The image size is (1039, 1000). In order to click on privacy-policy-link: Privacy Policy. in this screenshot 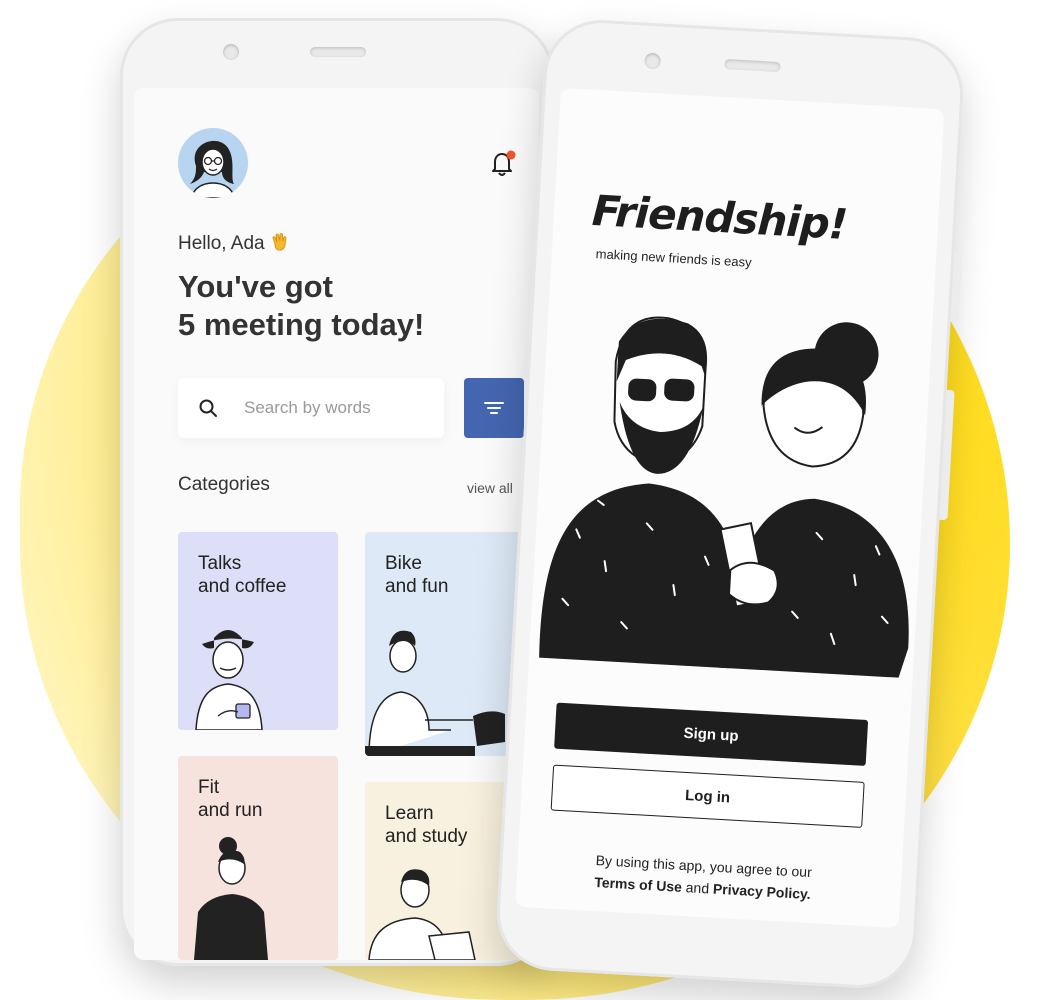, I will do `click(762, 891)`.